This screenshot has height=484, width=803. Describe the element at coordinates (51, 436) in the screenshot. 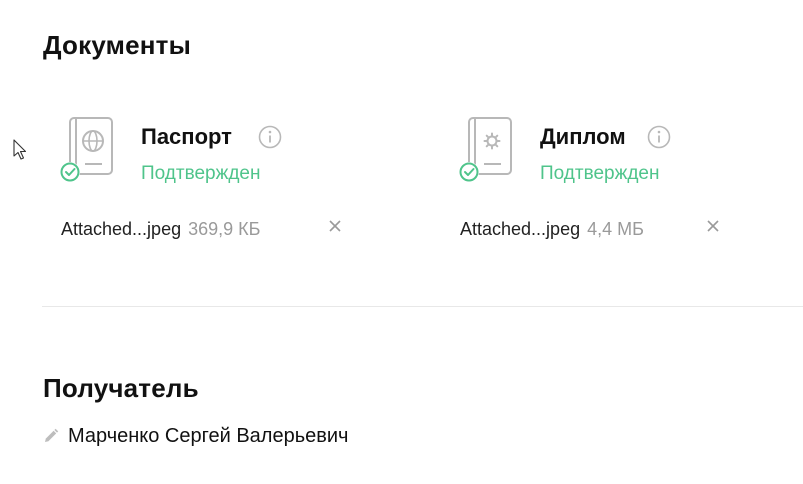

I see `pencil-icon` at that location.